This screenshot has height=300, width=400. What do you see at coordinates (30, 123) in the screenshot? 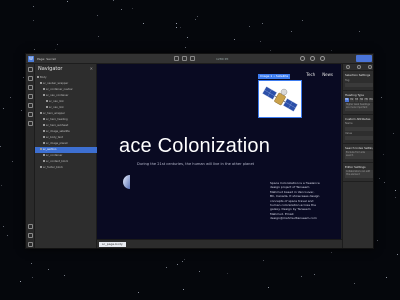
I see `settings-icon` at bounding box center [30, 123].